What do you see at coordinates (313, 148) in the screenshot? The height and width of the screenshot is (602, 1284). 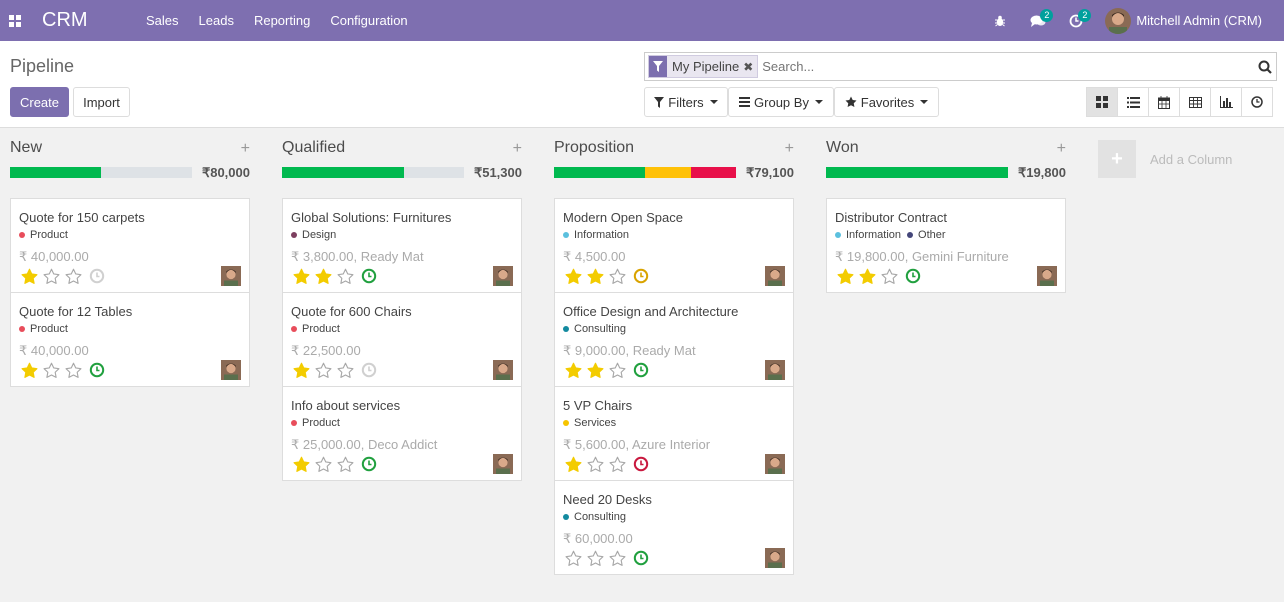 I see `column-title: Qualified` at bounding box center [313, 148].